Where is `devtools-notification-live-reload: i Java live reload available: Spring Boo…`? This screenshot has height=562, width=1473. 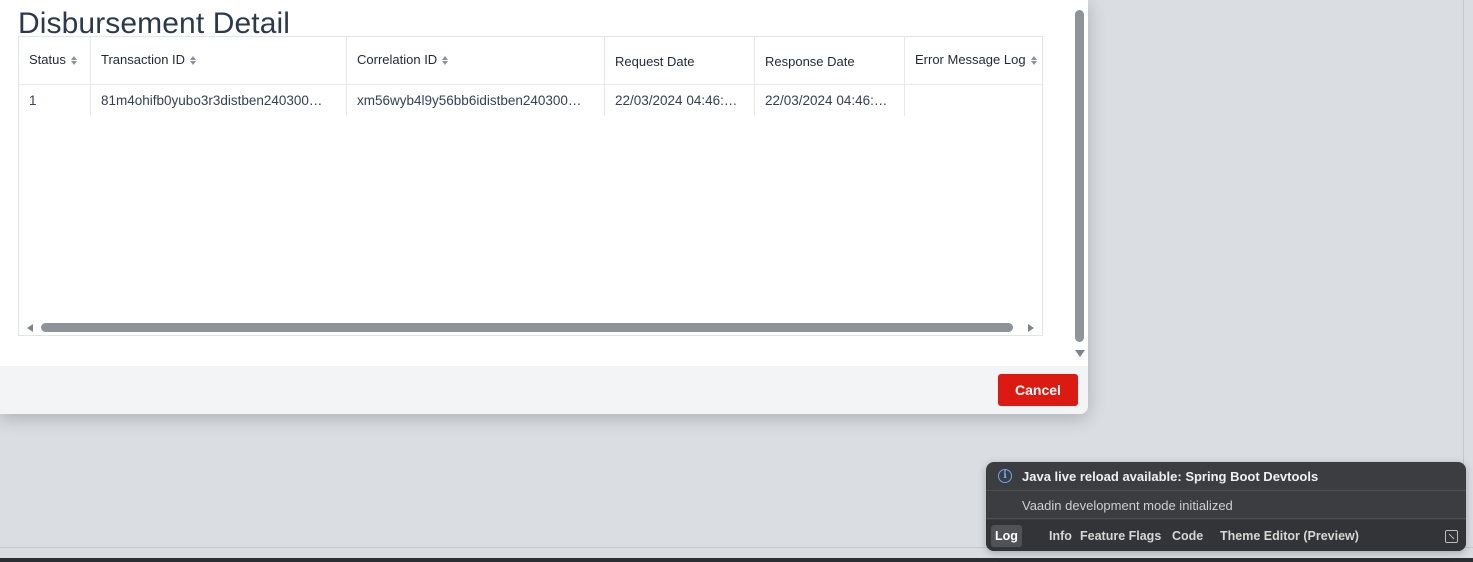 devtools-notification-live-reload: i Java live reload available: Spring Boo… is located at coordinates (1226, 476).